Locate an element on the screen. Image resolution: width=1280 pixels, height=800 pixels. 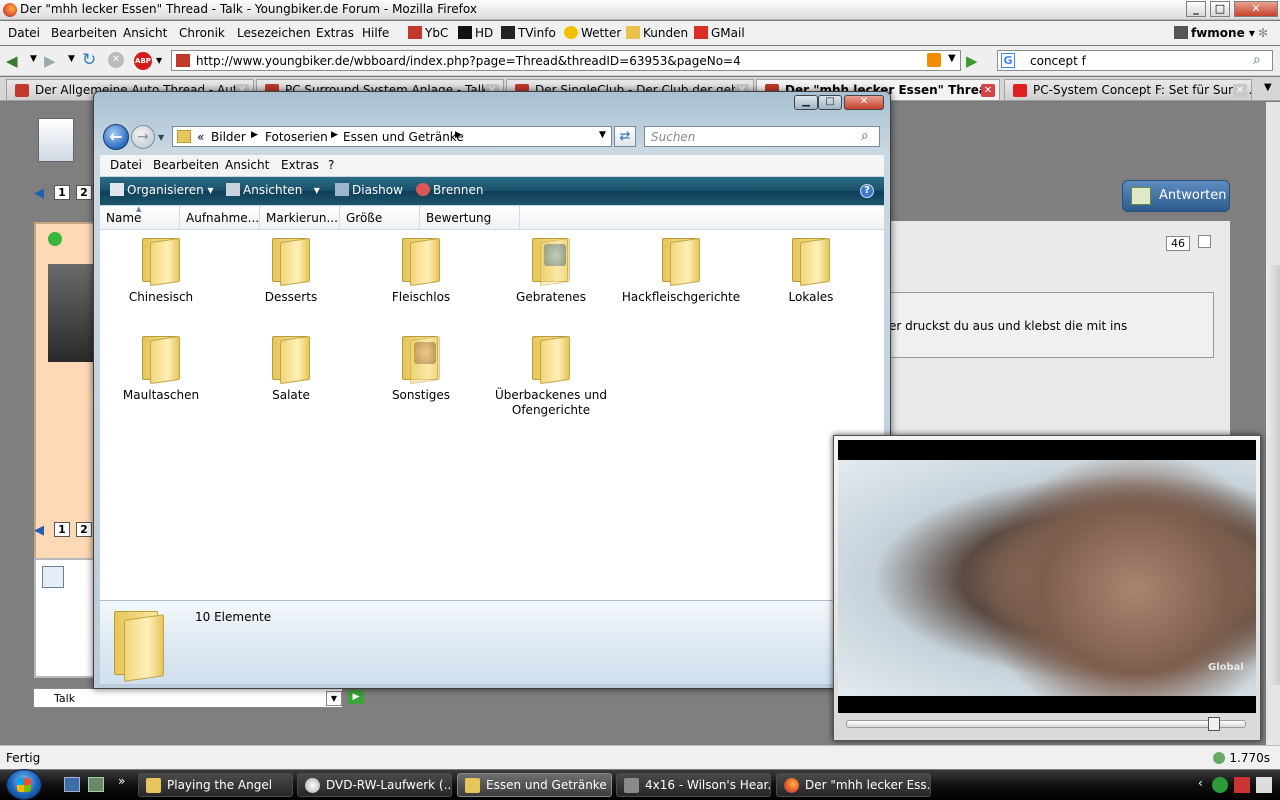
menu-chronik: Chronik is located at coordinates (202, 33).